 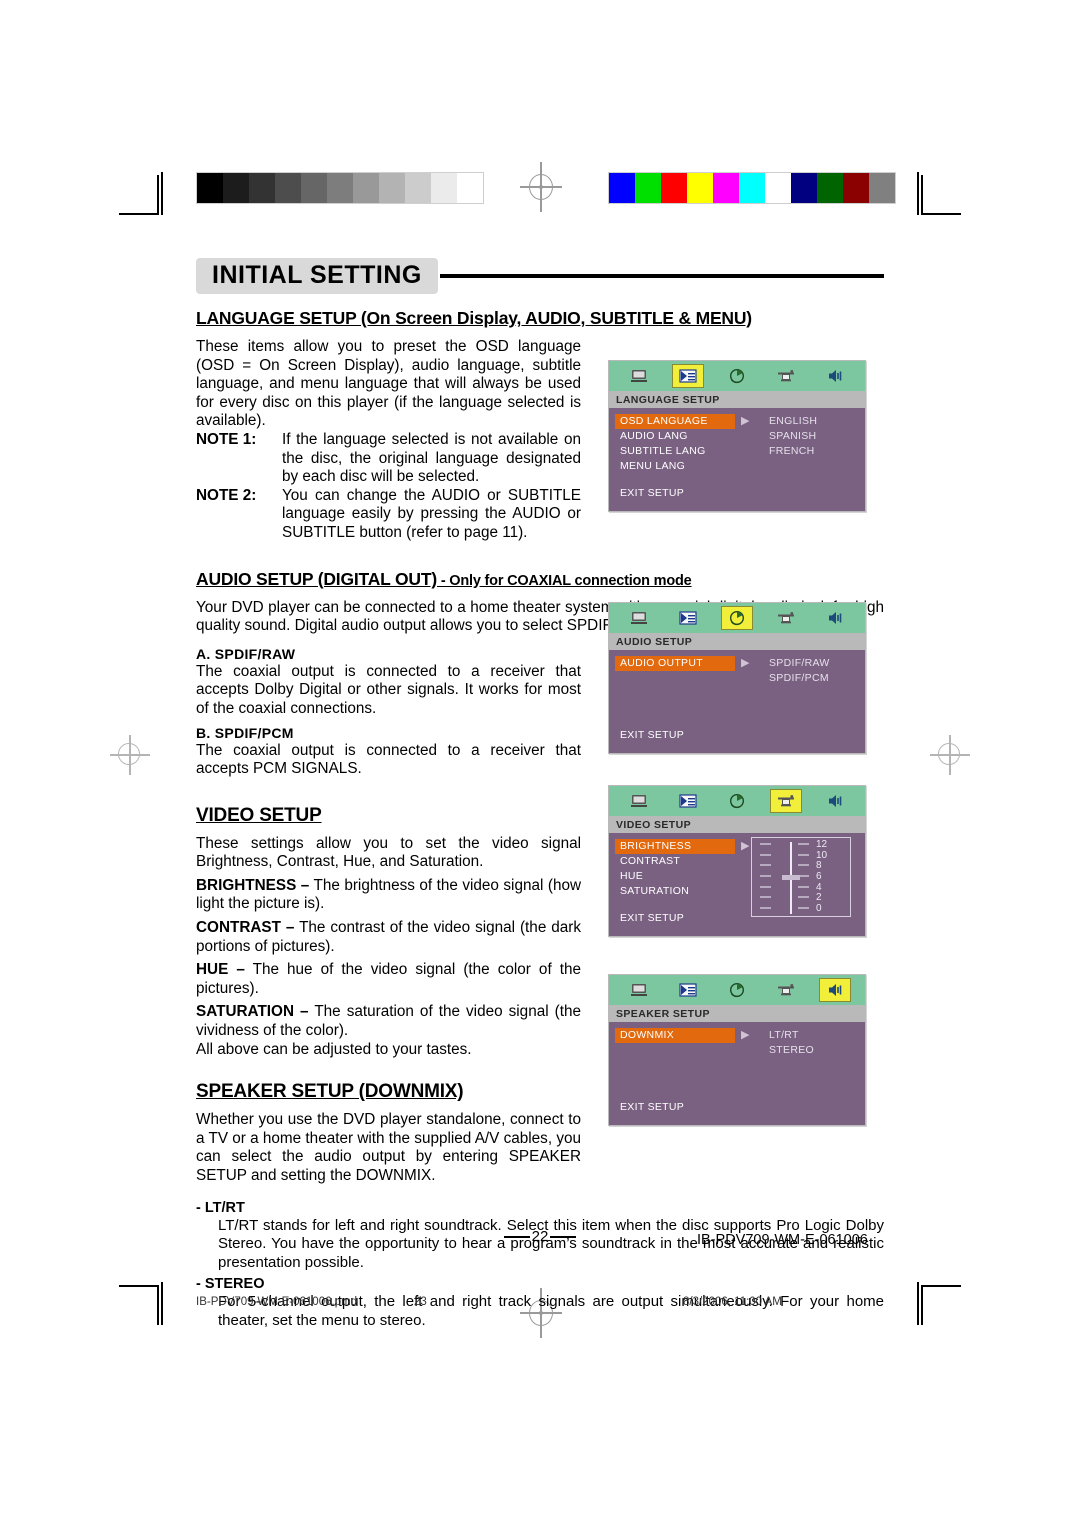 What do you see at coordinates (791, 1050) in the screenshot?
I see `osd-value-item: STEREO` at bounding box center [791, 1050].